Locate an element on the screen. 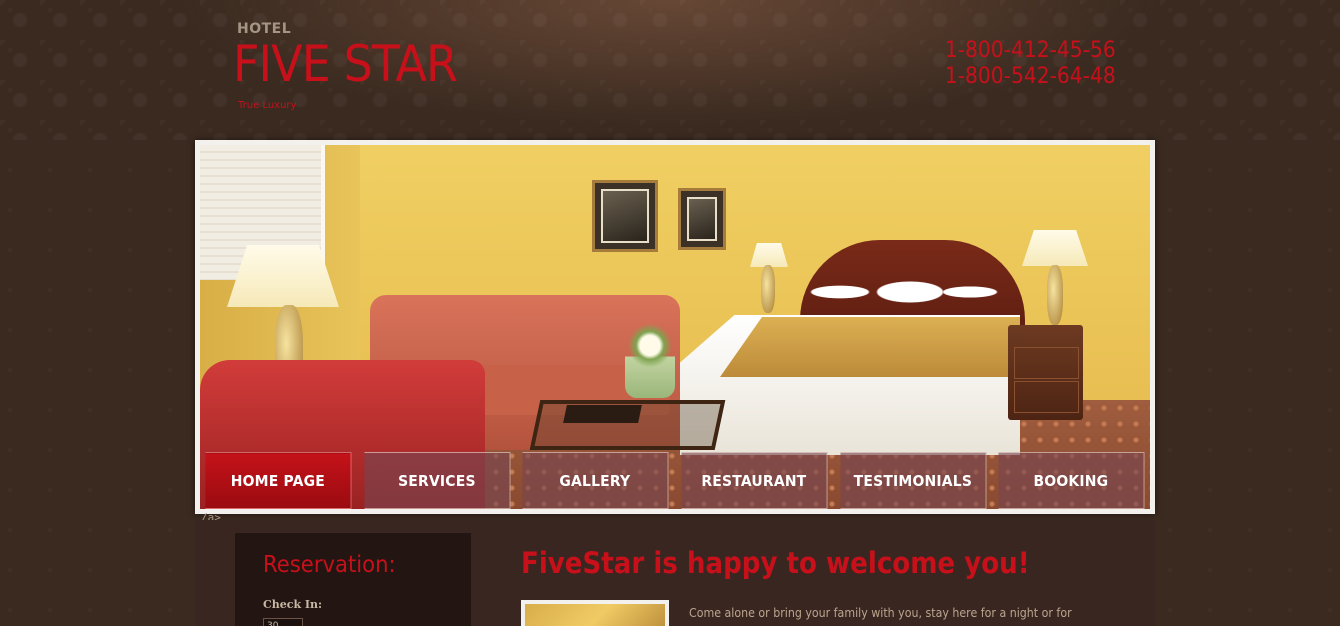  reservation-sidebar is located at coordinates (353, 579).